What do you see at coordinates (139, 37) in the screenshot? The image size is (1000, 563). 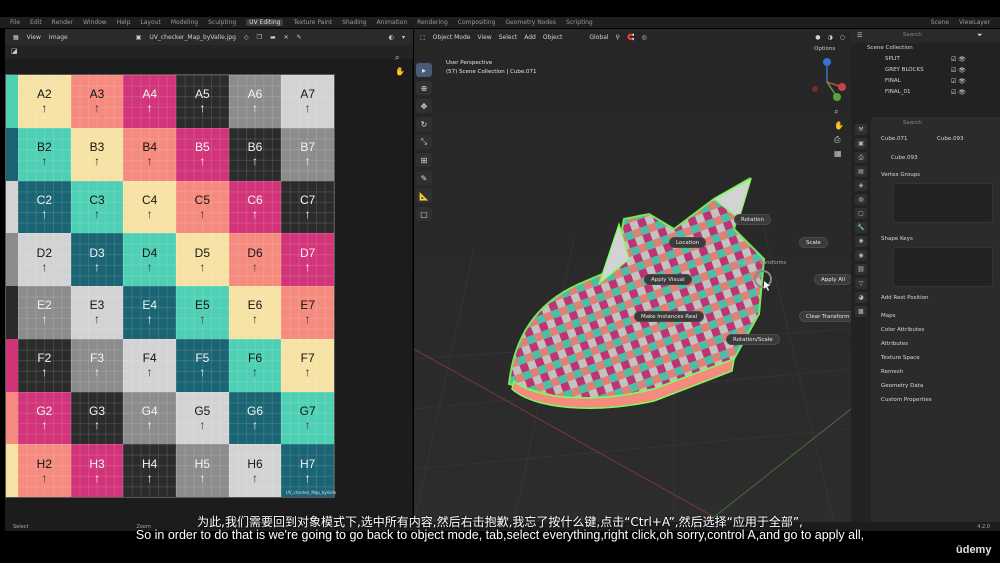 I see `image-browse-icon: ▣` at bounding box center [139, 37].